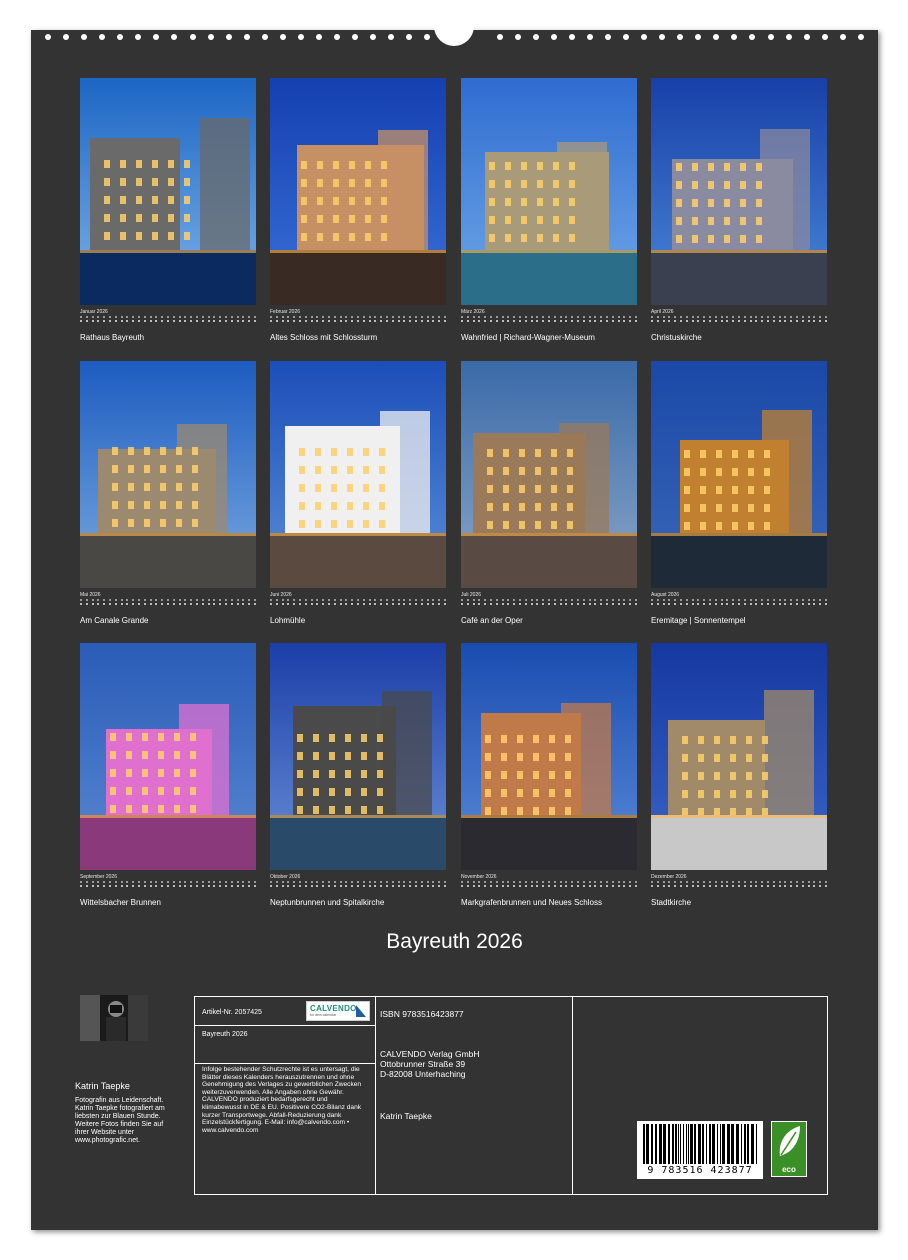 The width and height of the screenshot is (908, 1260). Describe the element at coordinates (232, 1012) in the screenshot. I see `article-number: Artikel-Nr. 2057425` at that location.